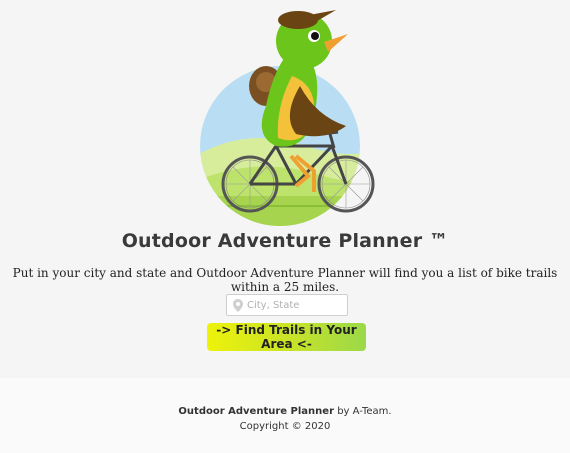  What do you see at coordinates (285, 241) in the screenshot?
I see `page-title: Outdoor Adventure Planner ™` at bounding box center [285, 241].